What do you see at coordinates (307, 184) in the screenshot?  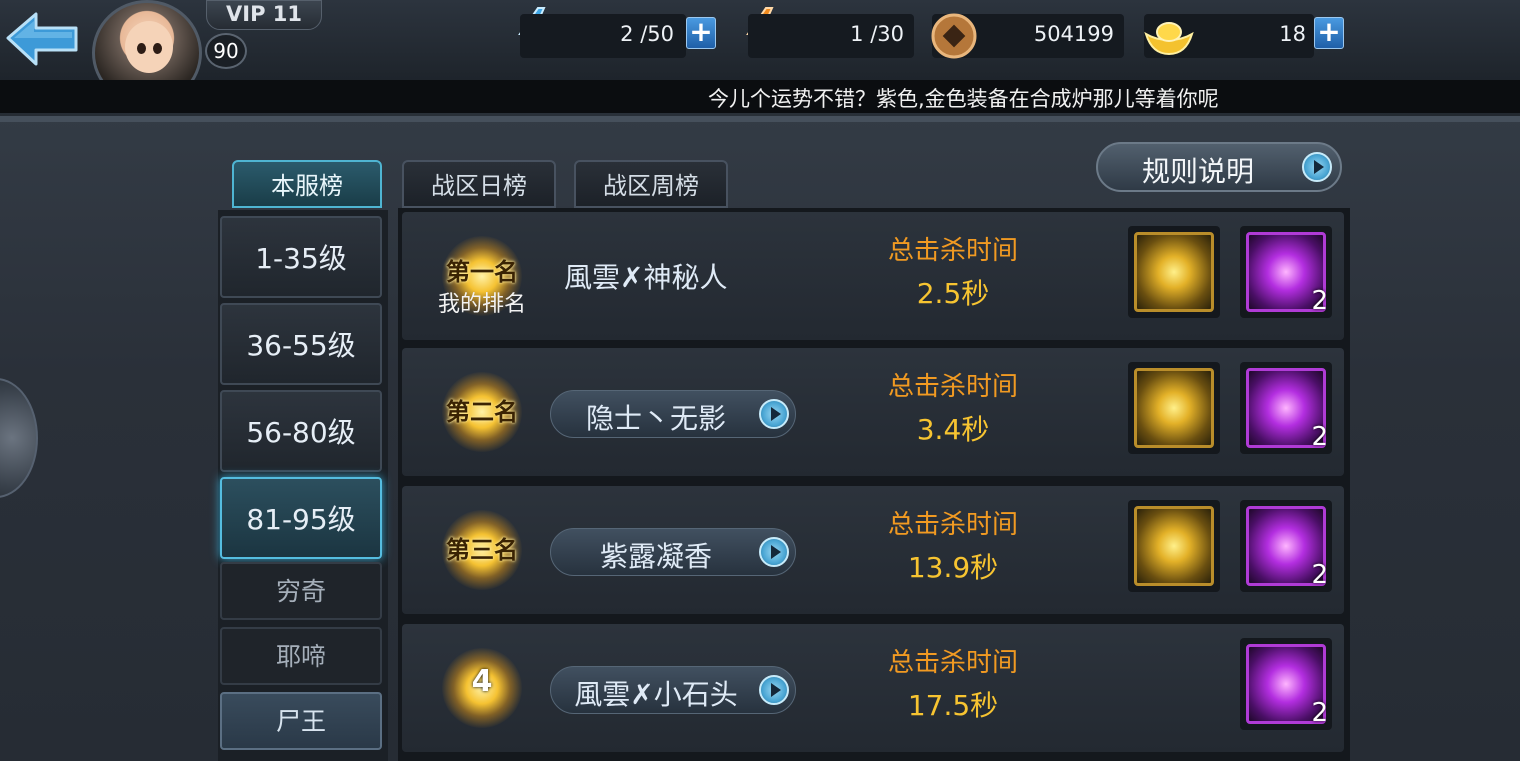 I see `tab-server-ranking: 本服榜` at bounding box center [307, 184].